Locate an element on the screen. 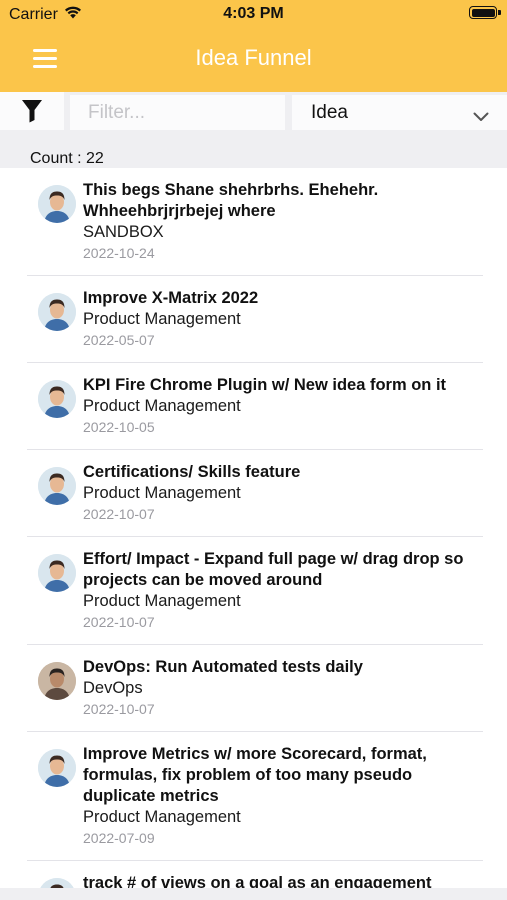  idea-title: DevOps: Run Automated tests daily is located at coordinates (223, 667).